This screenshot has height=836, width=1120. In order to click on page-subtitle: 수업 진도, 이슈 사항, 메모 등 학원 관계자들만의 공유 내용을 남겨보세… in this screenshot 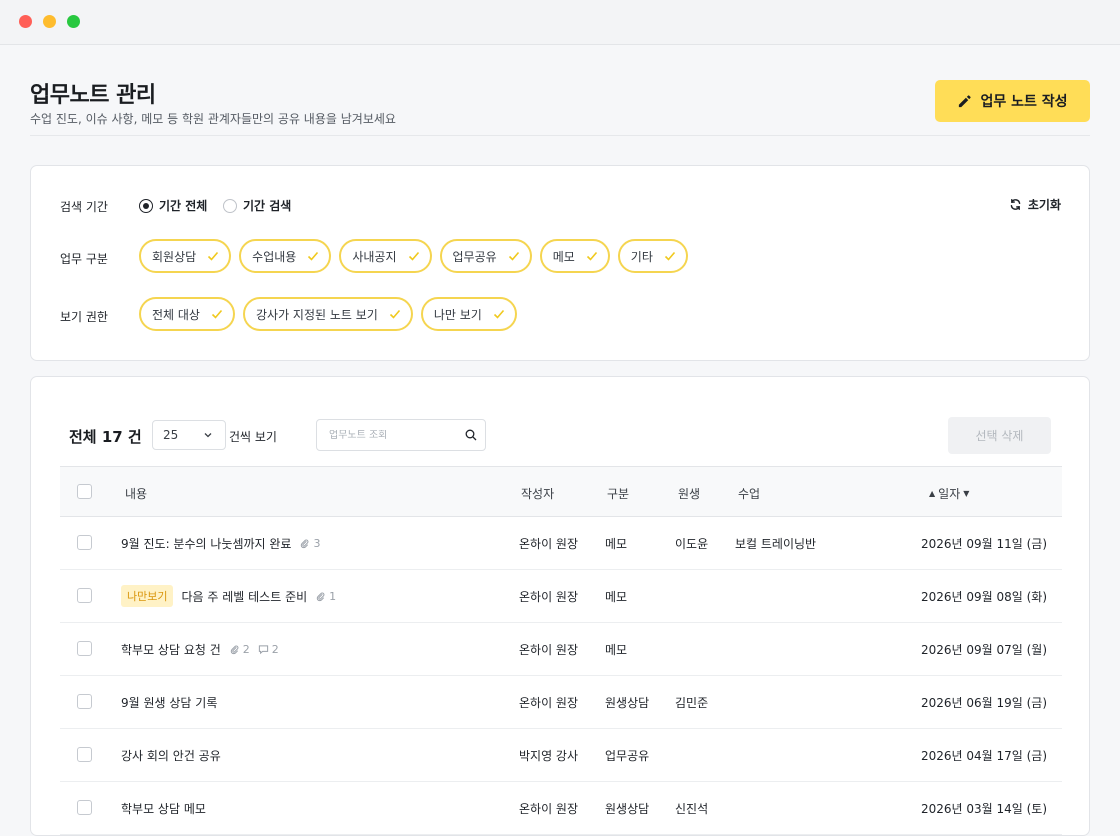, I will do `click(213, 119)`.